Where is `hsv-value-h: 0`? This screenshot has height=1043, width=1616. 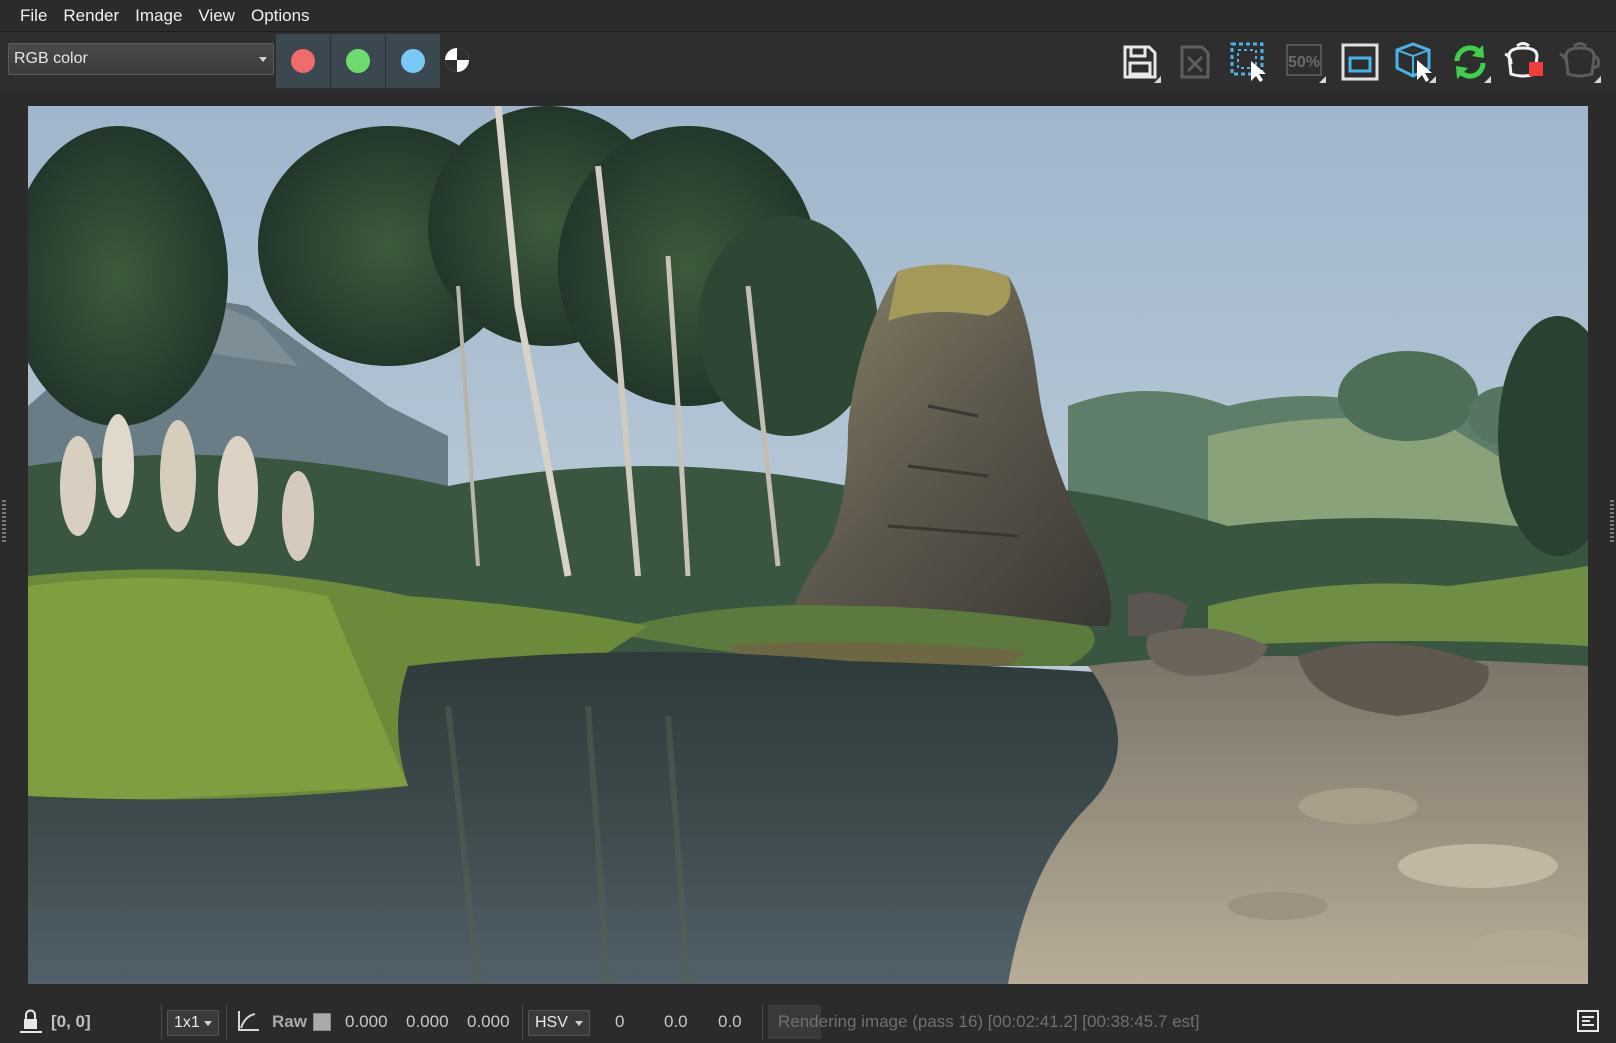 hsv-value-h: 0 is located at coordinates (620, 1021).